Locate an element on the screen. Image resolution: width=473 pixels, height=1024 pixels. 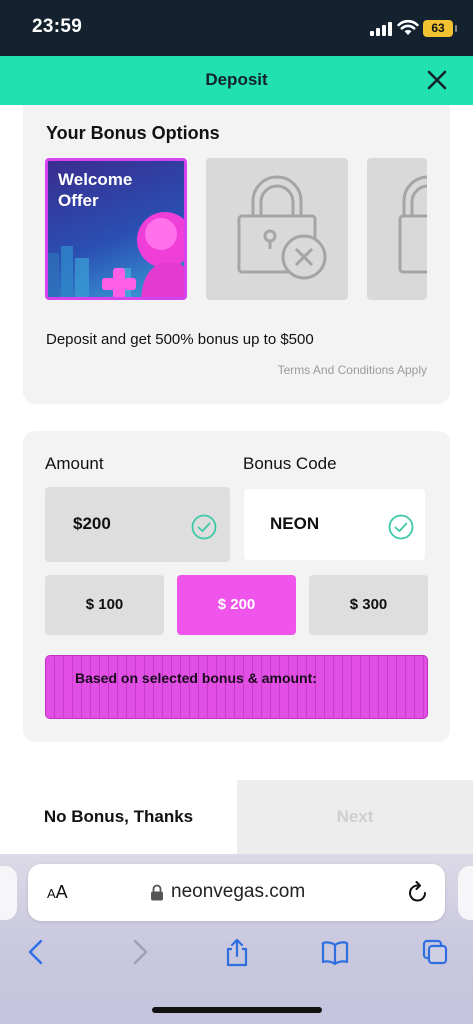
welcome-offer-line2: Offer is located at coordinates (78, 200).